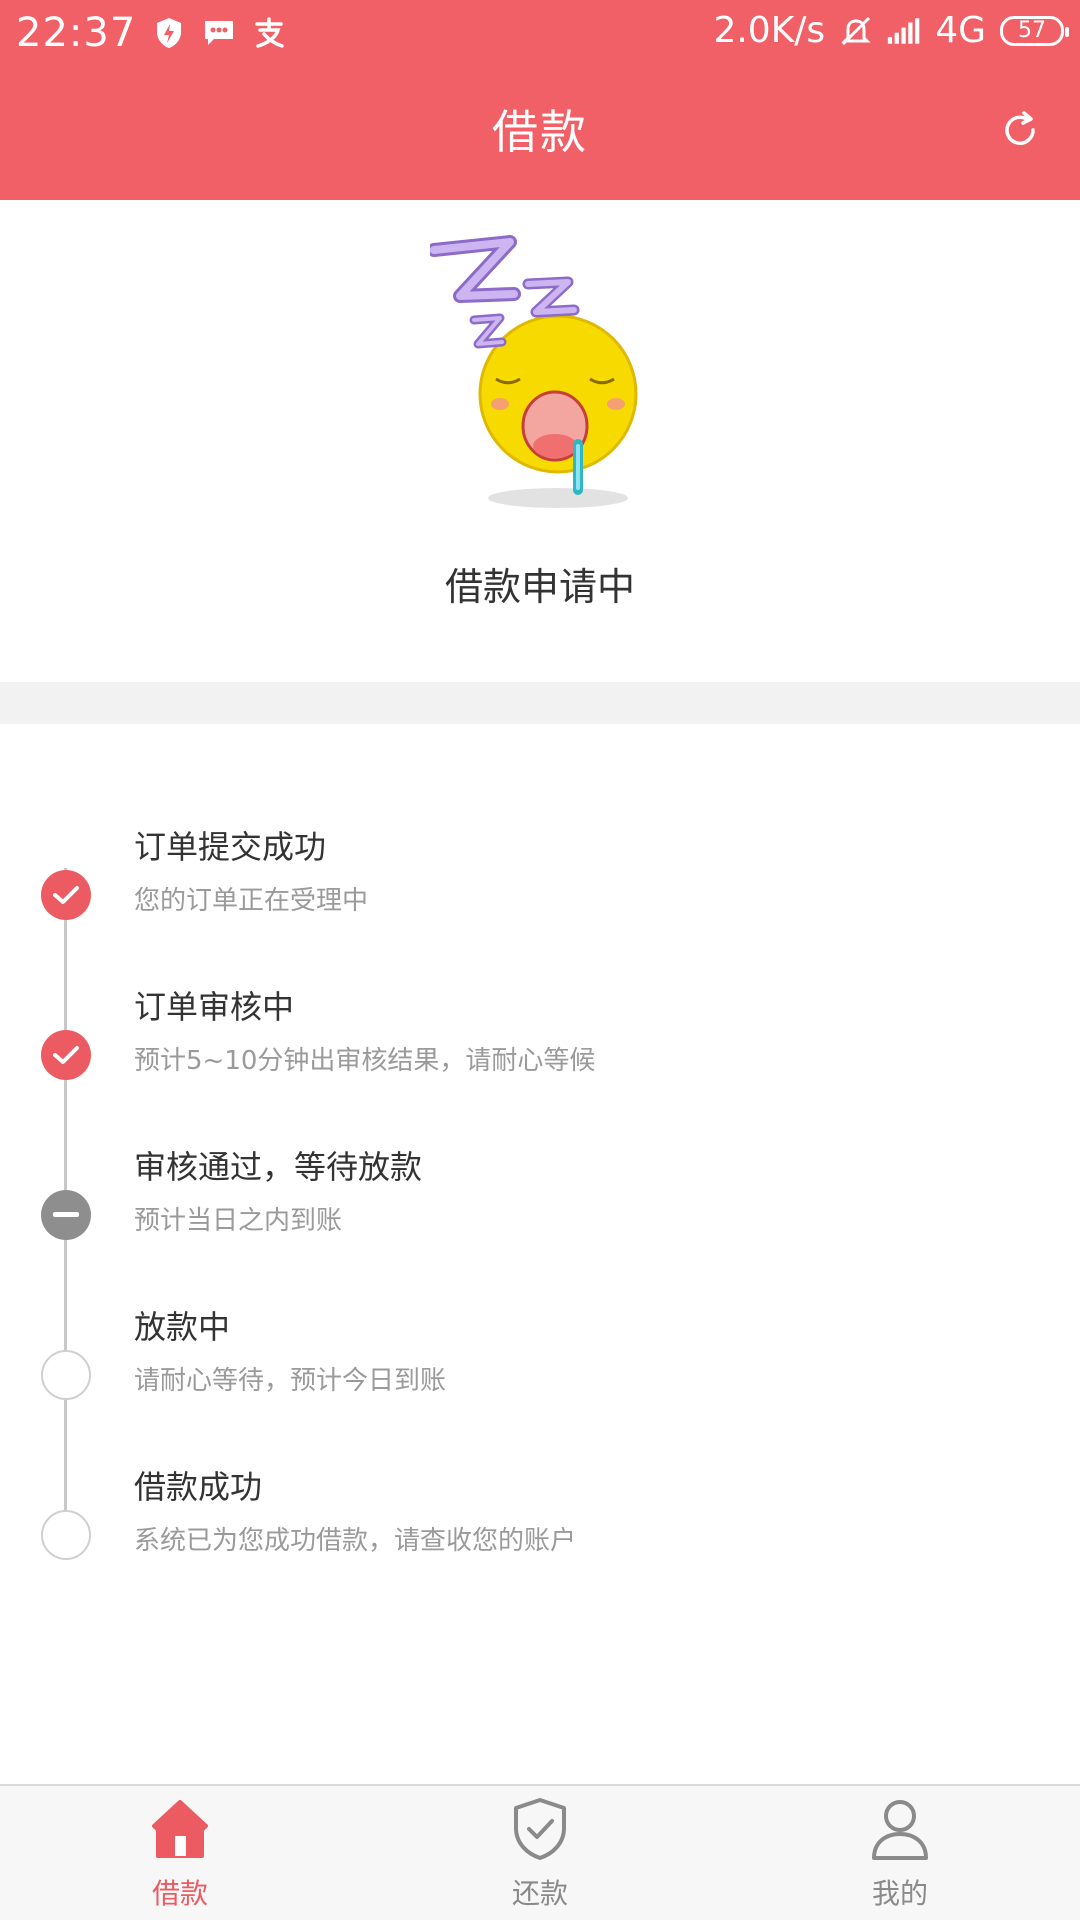 This screenshot has height=1922, width=1080. What do you see at coordinates (899, 1893) in the screenshot?
I see `tab-label: 我的` at bounding box center [899, 1893].